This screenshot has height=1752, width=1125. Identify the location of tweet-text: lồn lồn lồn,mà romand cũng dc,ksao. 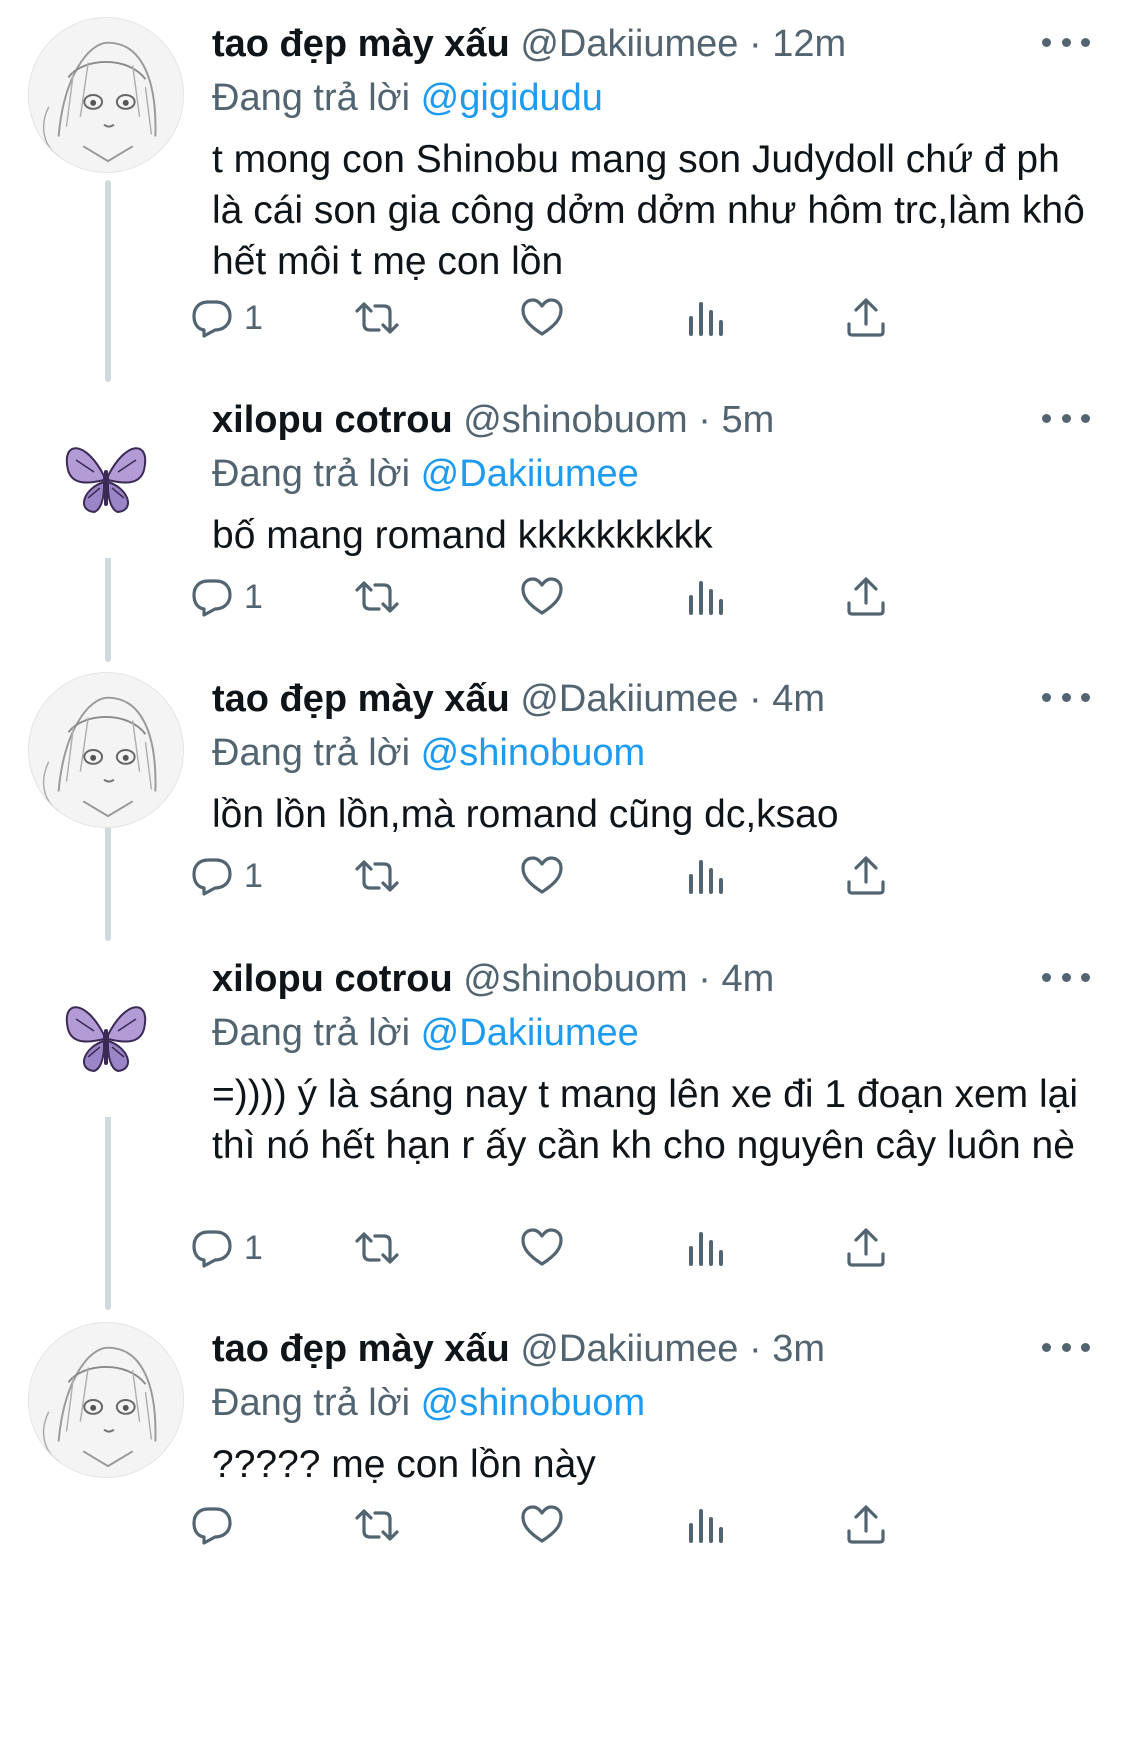
(525, 814).